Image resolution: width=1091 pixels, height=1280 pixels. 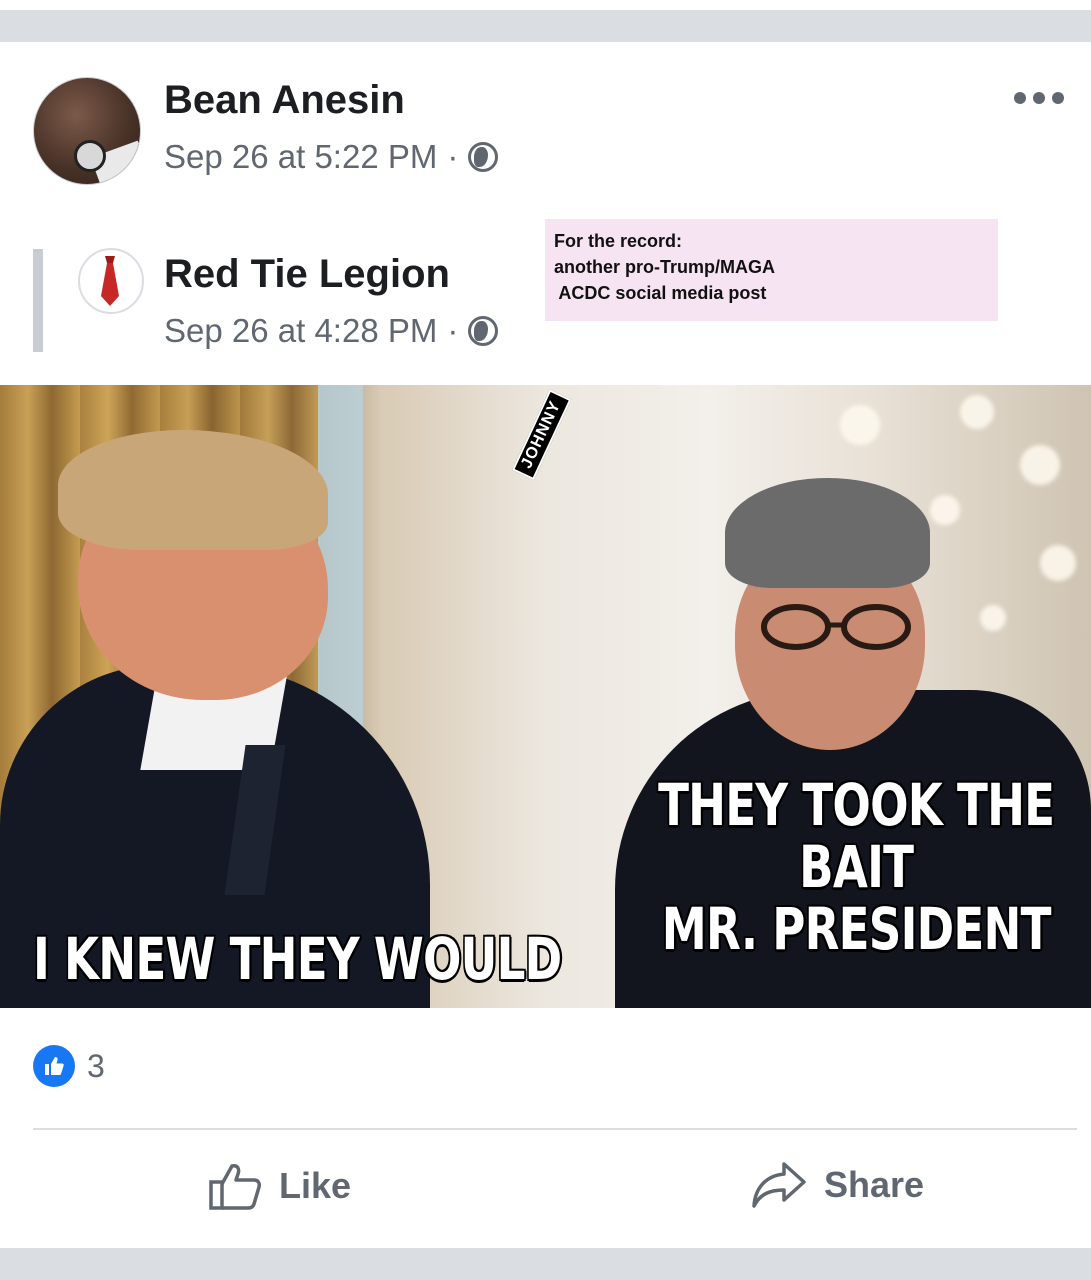 I want to click on thumbs-up-icon, so click(x=235, y=1187).